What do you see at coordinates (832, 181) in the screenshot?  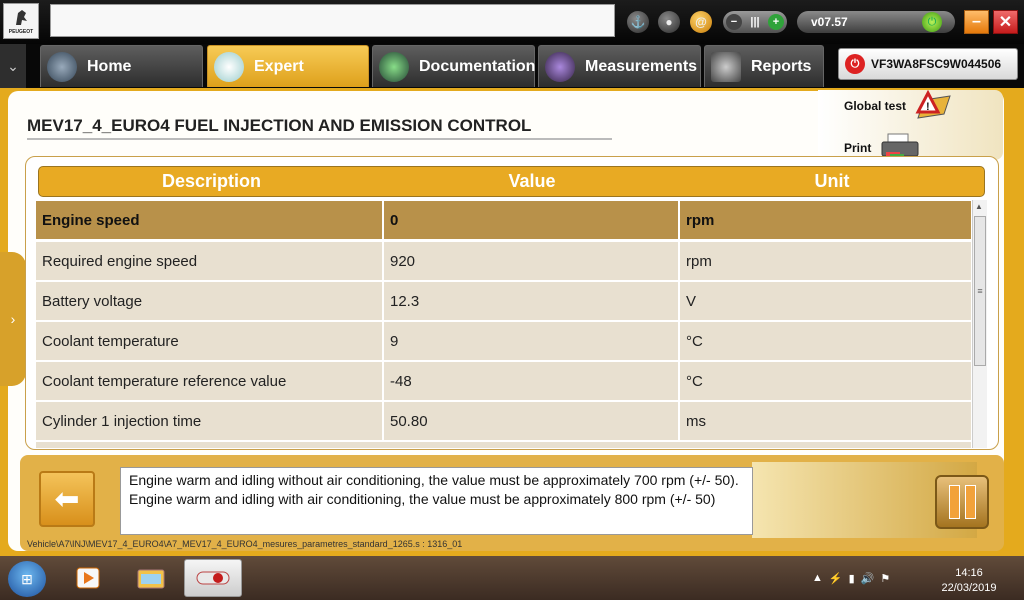 I see `column-header-unit: Unit` at bounding box center [832, 181].